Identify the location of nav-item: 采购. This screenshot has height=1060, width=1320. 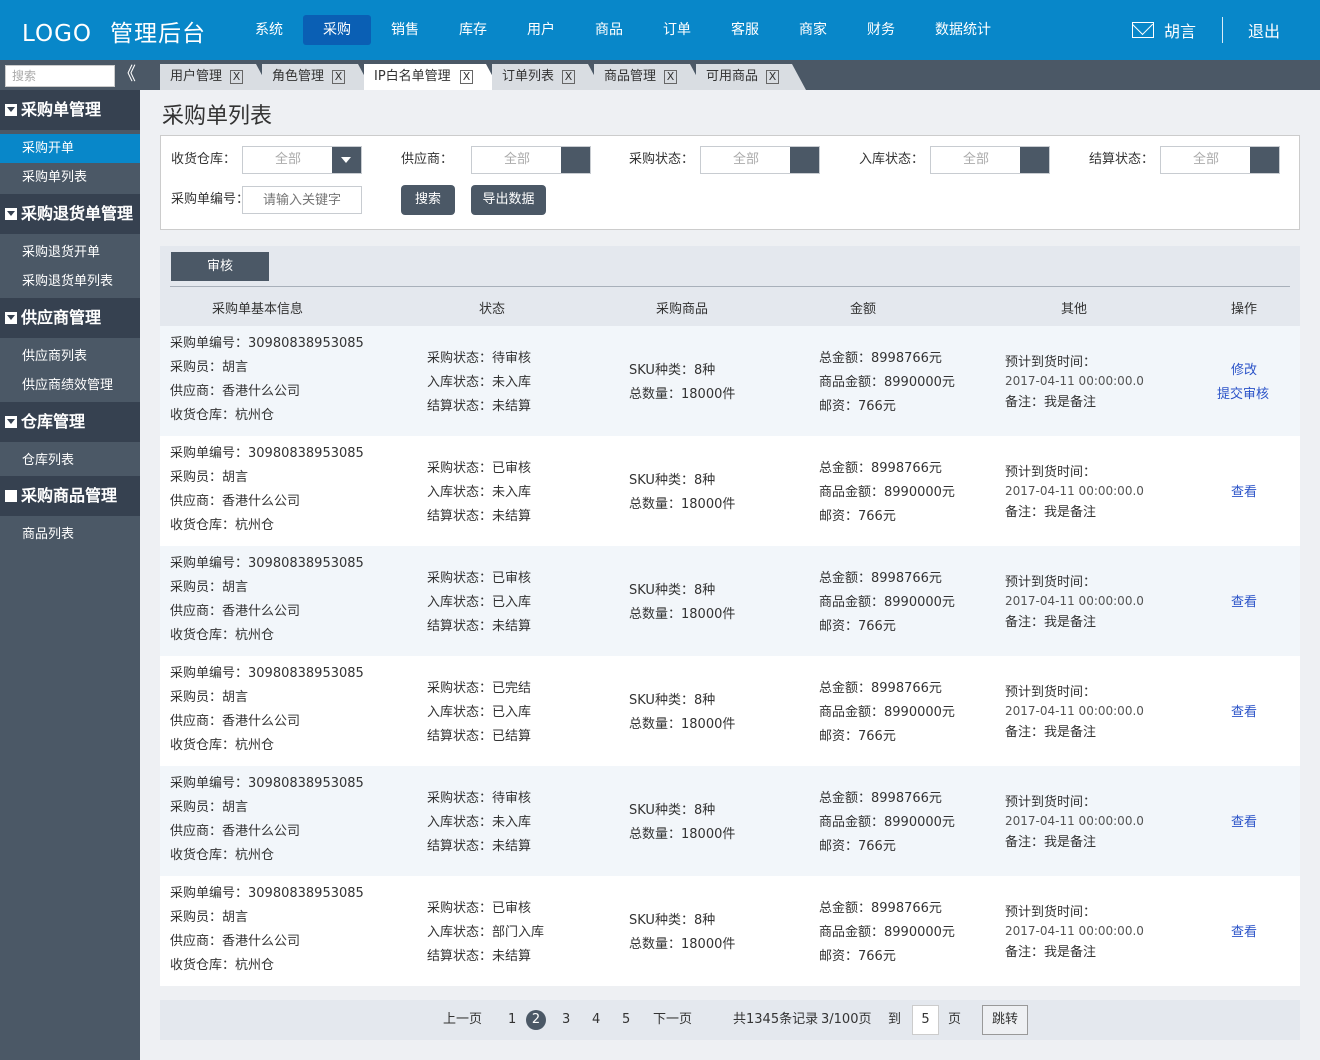
(337, 30).